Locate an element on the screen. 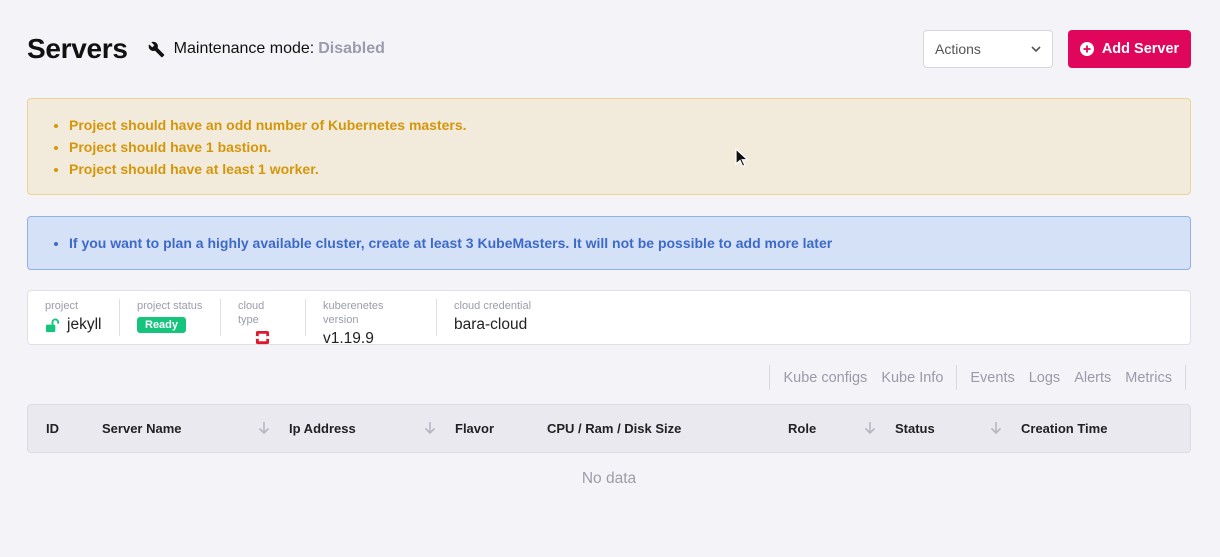  column-ip-address: Ip Address is located at coordinates (322, 428).